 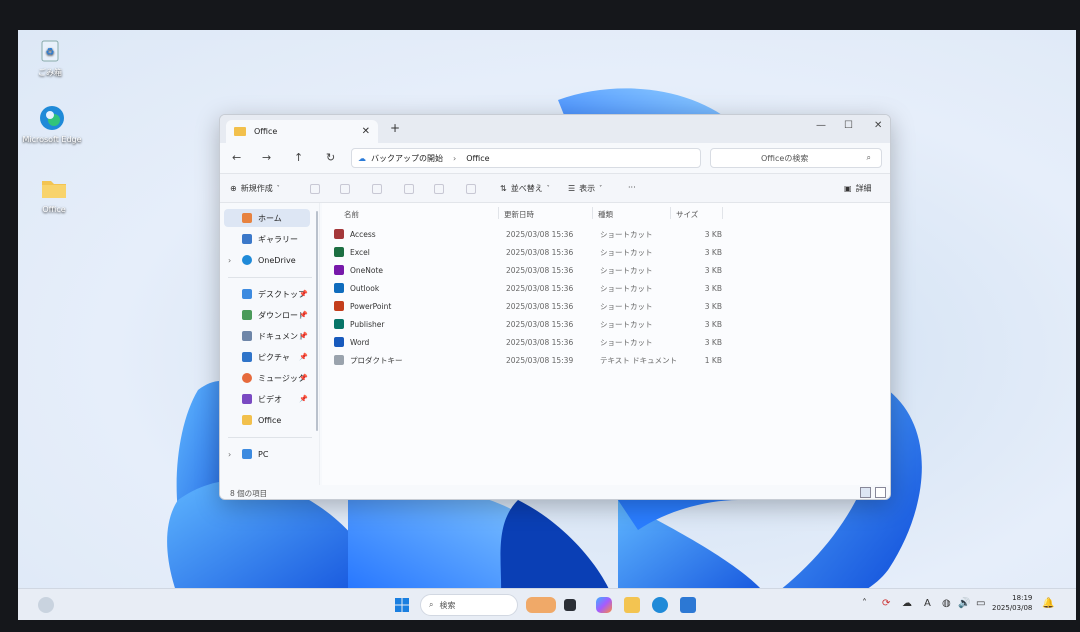 What do you see at coordinates (632, 187) in the screenshot?
I see `more-options-button: ···` at bounding box center [632, 187].